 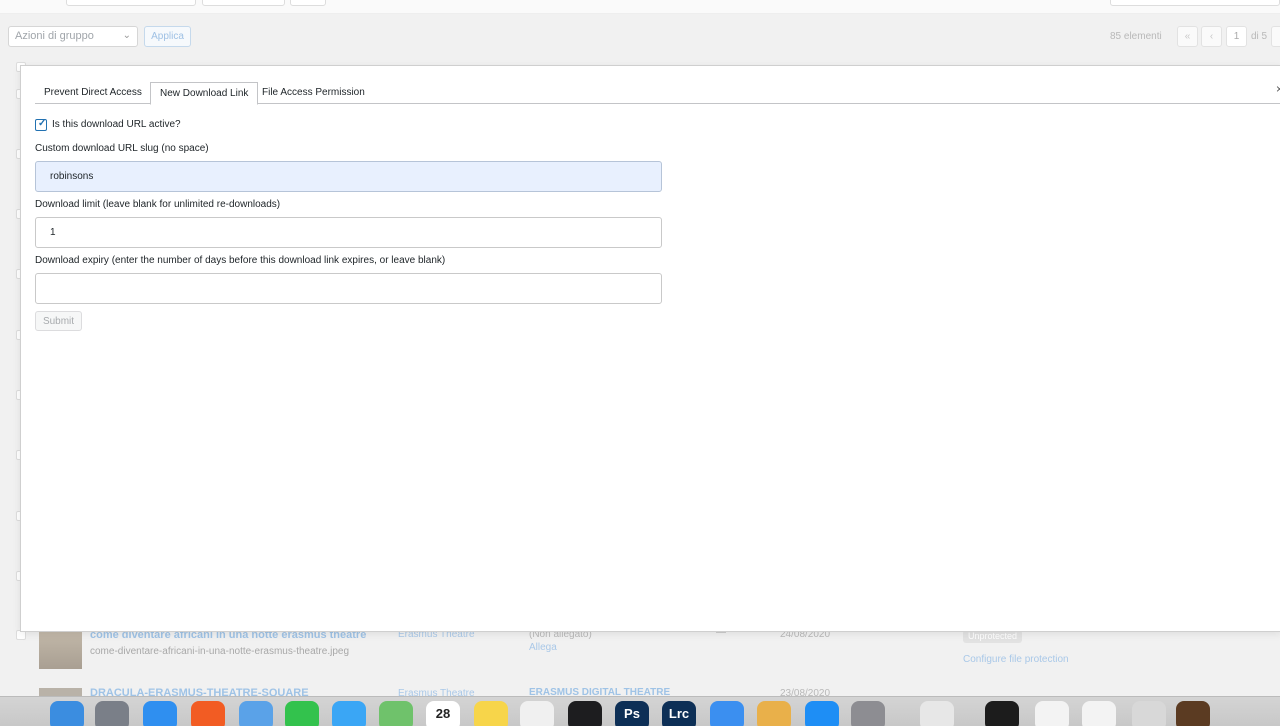 What do you see at coordinates (1187, 36) in the screenshot?
I see `first-page-button: «` at bounding box center [1187, 36].